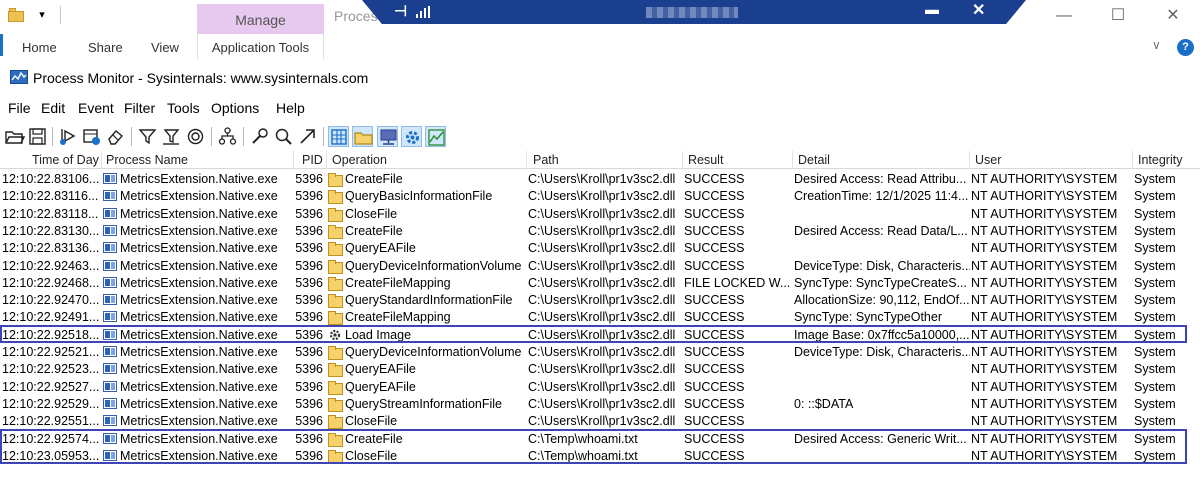 Image resolution: width=1200 pixels, height=480 pixels. I want to click on show-network-icon, so click(387, 136).